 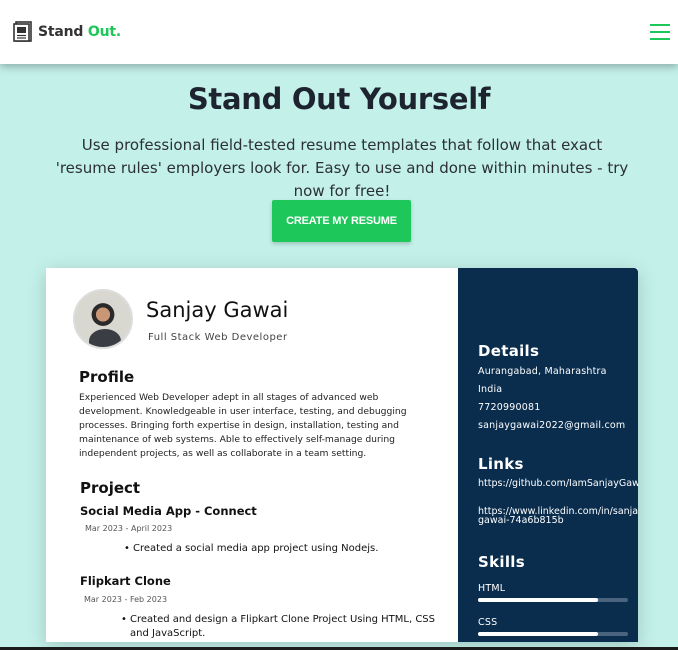 I want to click on github-link: https://github.com/IamSanjayGawai, so click(x=558, y=484).